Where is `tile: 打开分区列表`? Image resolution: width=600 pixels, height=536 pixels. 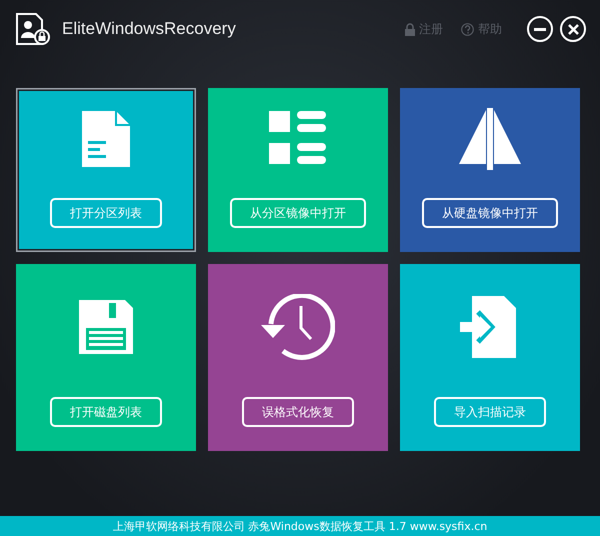
tile: 打开分区列表 is located at coordinates (106, 170).